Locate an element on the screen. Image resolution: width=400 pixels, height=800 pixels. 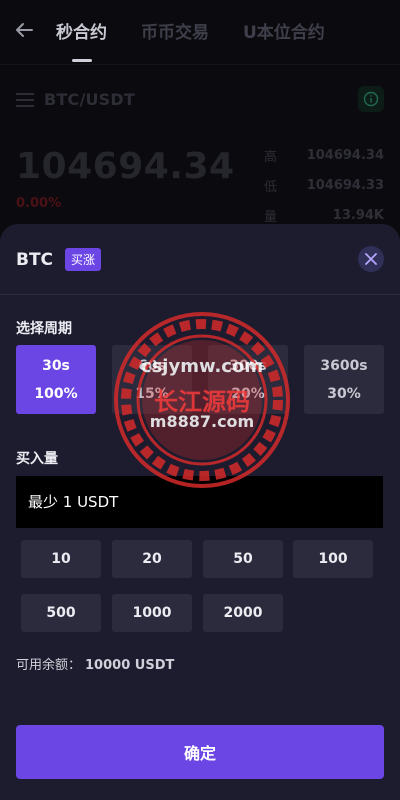
quick-amount-button: 2000 is located at coordinates (243, 613).